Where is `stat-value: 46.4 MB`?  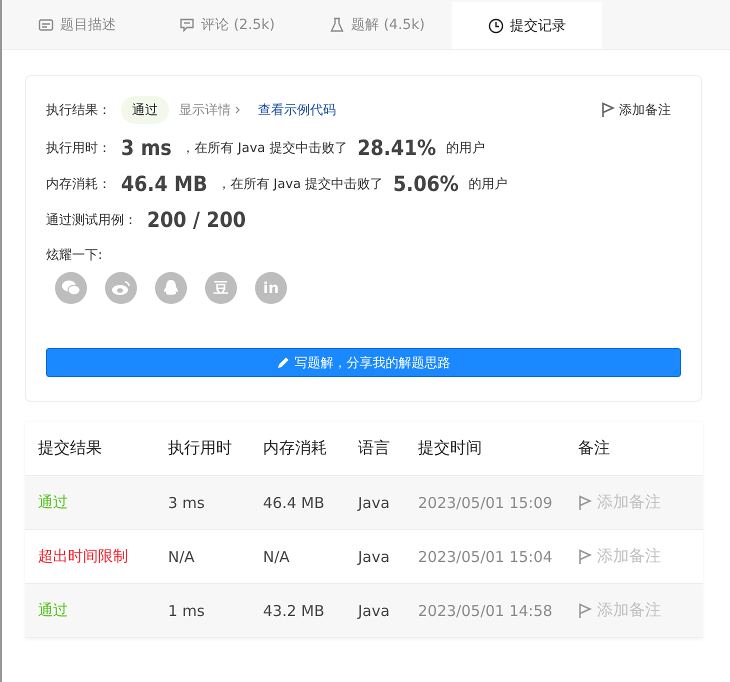 stat-value: 46.4 MB is located at coordinates (164, 184).